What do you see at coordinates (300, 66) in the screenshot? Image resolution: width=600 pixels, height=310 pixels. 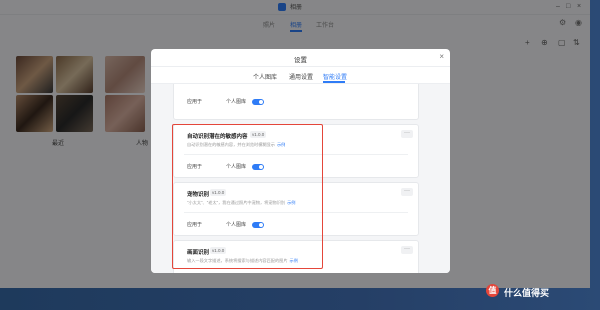 I see `divider` at bounding box center [300, 66].